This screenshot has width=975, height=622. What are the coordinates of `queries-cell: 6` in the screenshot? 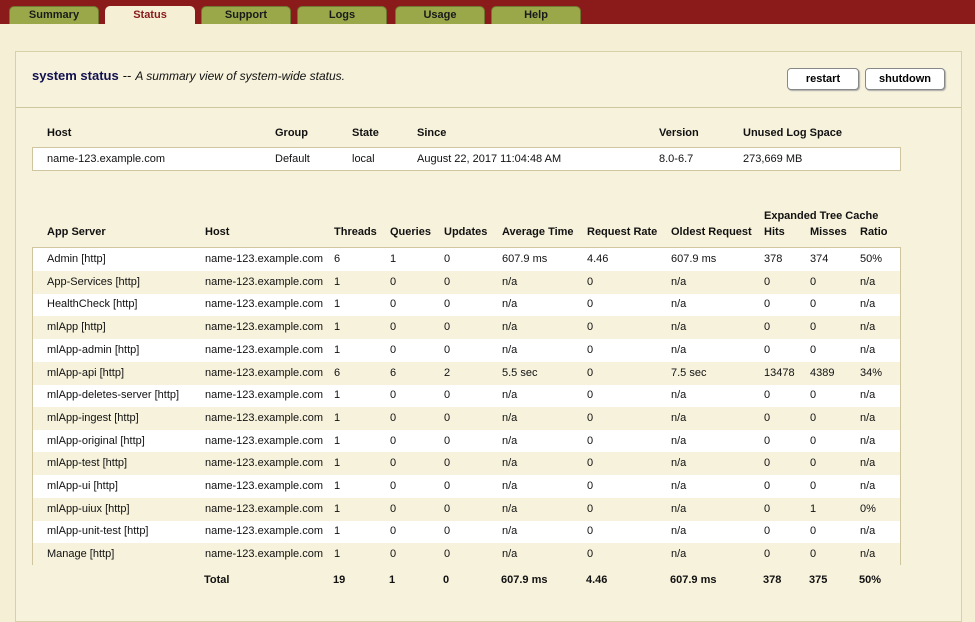 It's located at (393, 372).